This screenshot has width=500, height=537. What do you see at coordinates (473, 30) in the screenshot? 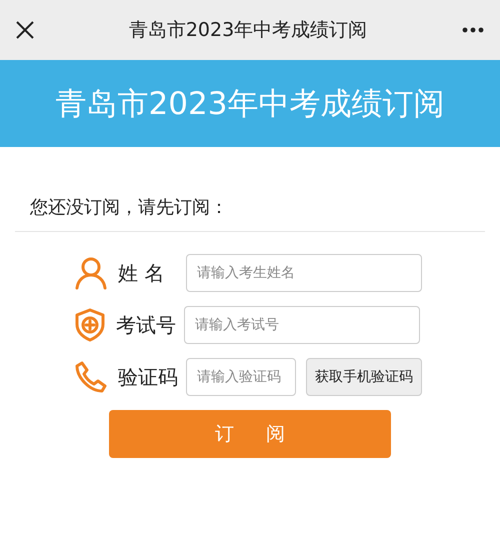
I see `more-icon` at bounding box center [473, 30].